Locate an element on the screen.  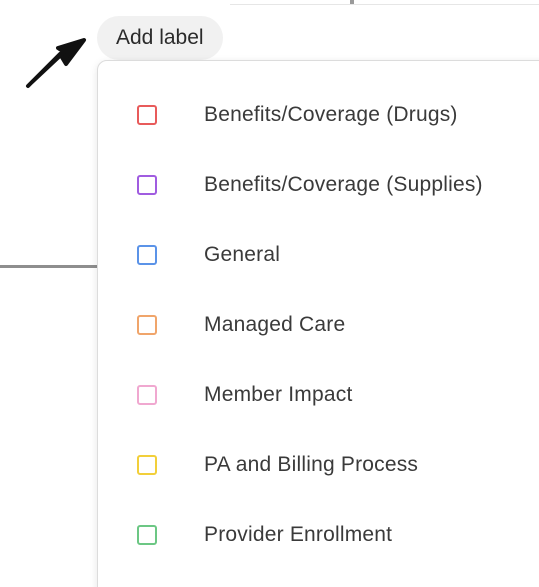
label-option-text: Member Impact is located at coordinates (278, 394).